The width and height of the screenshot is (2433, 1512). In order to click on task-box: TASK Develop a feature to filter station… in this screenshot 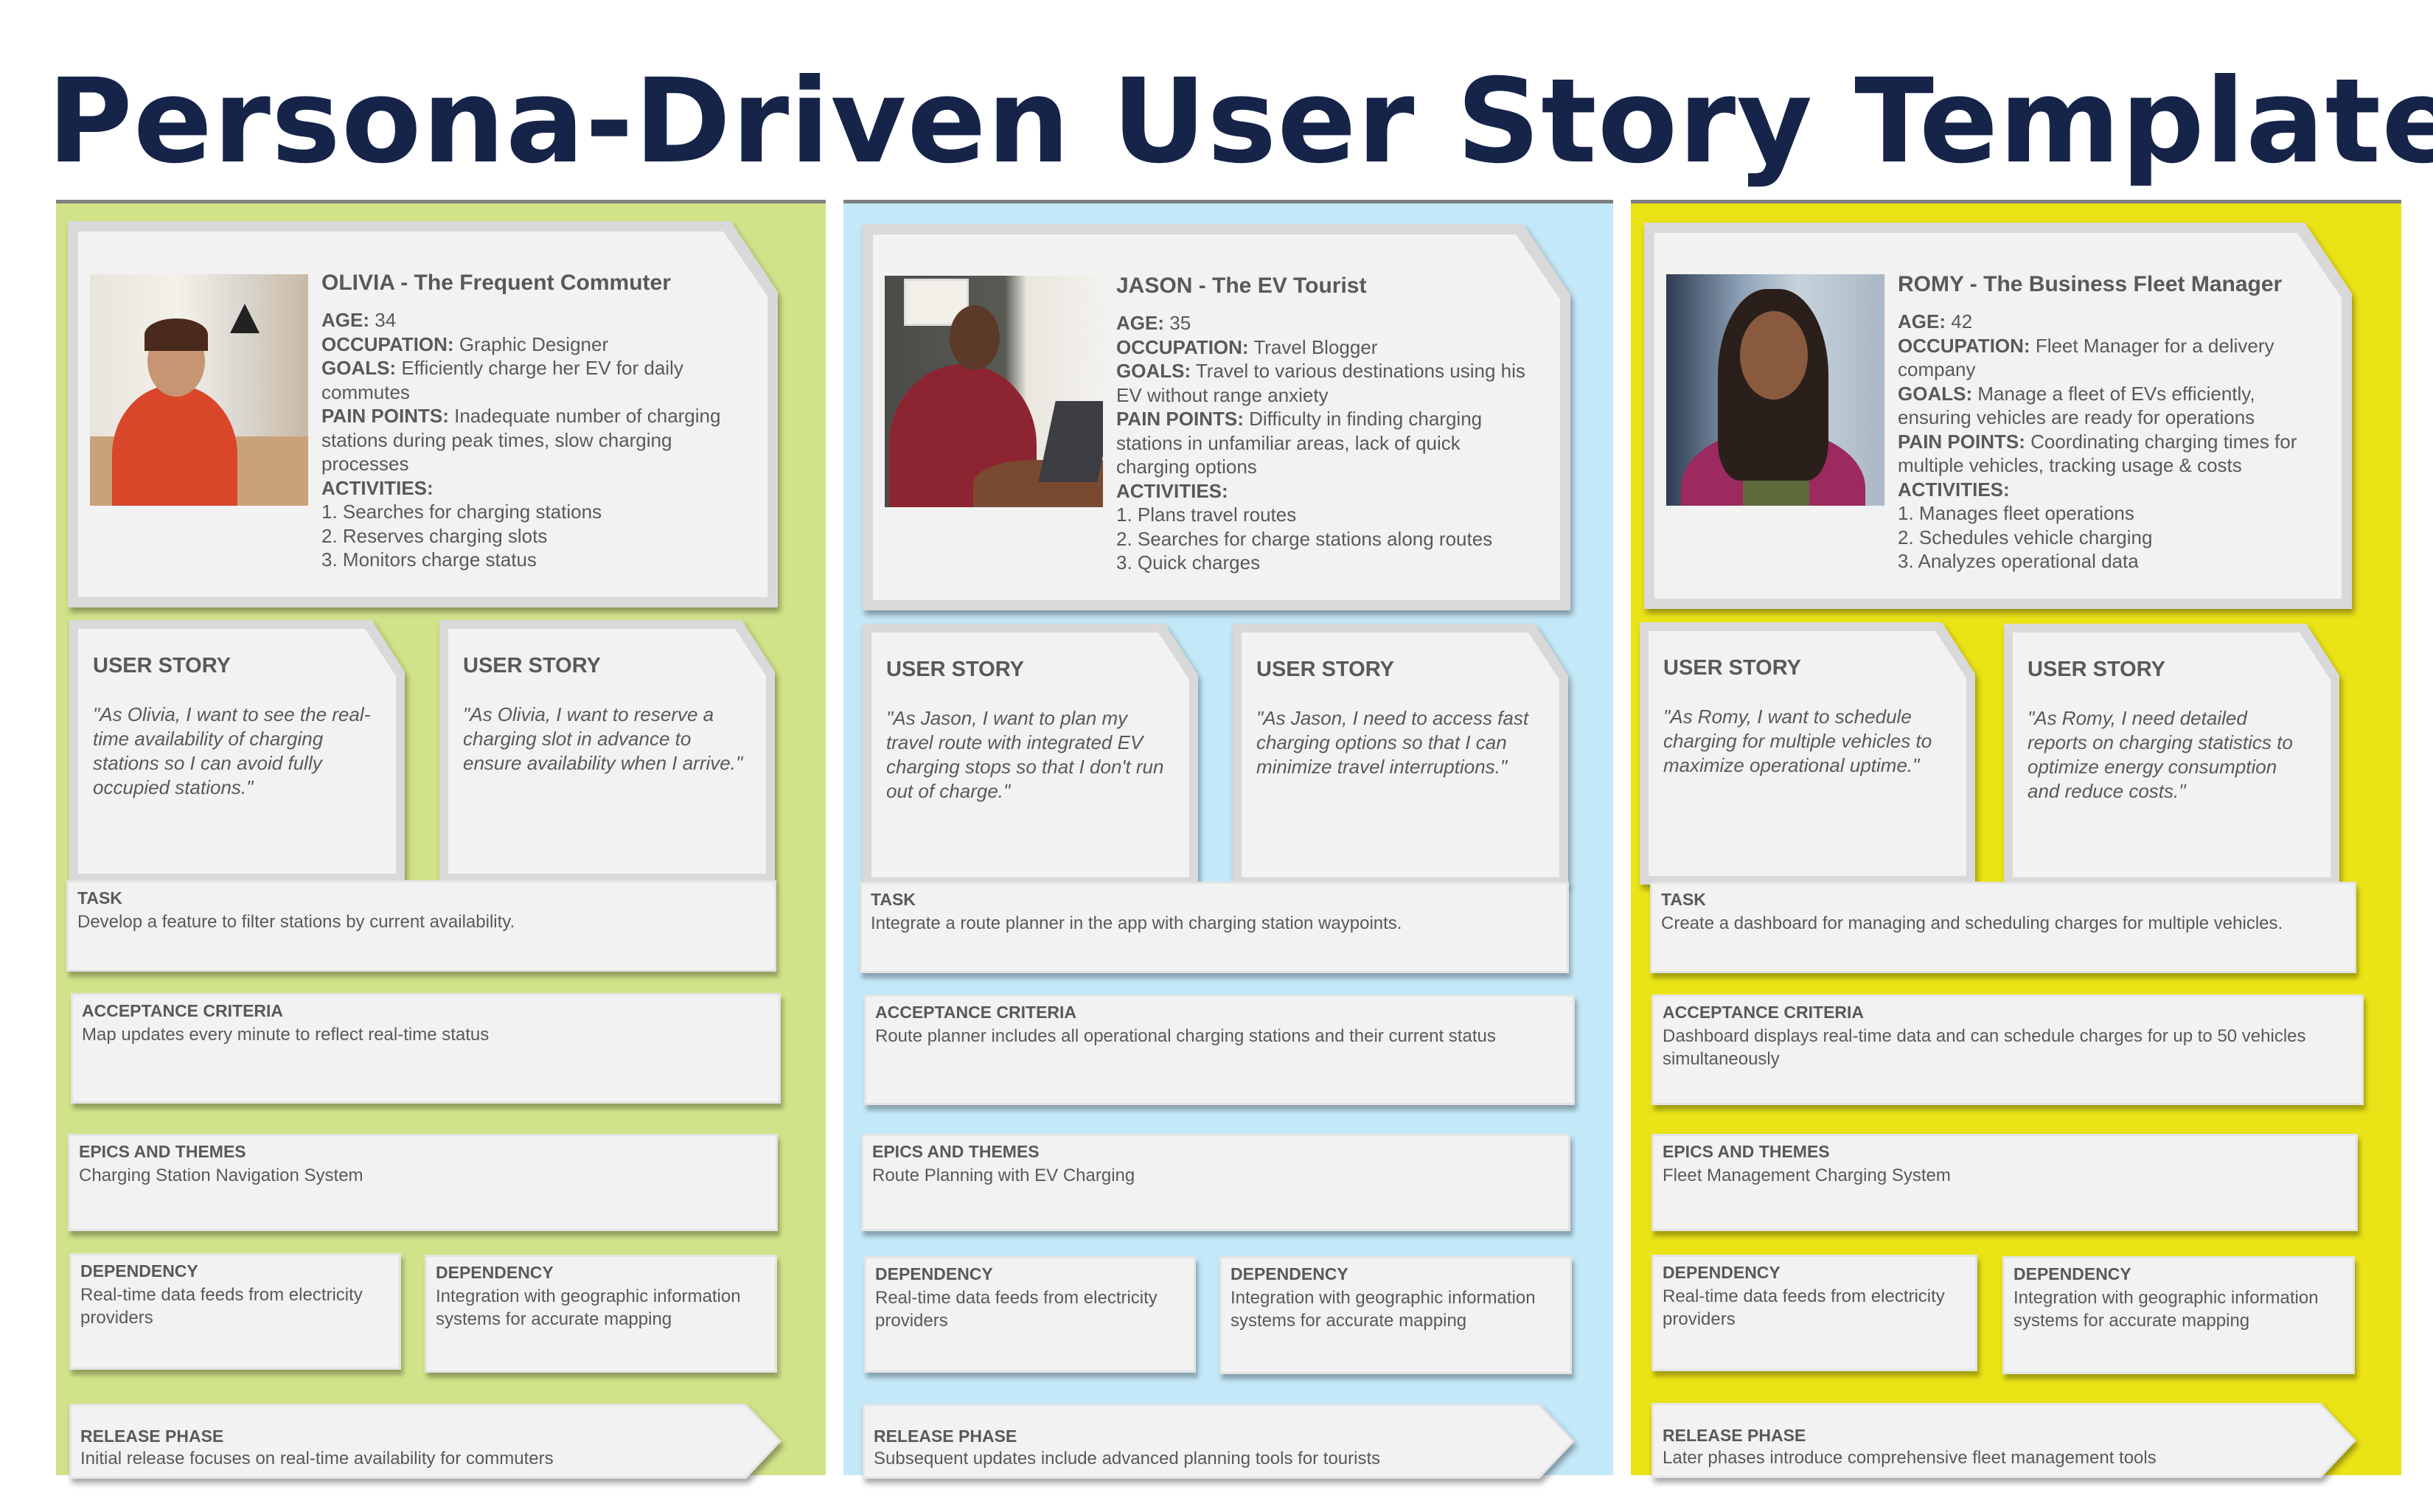, I will do `click(421, 926)`.